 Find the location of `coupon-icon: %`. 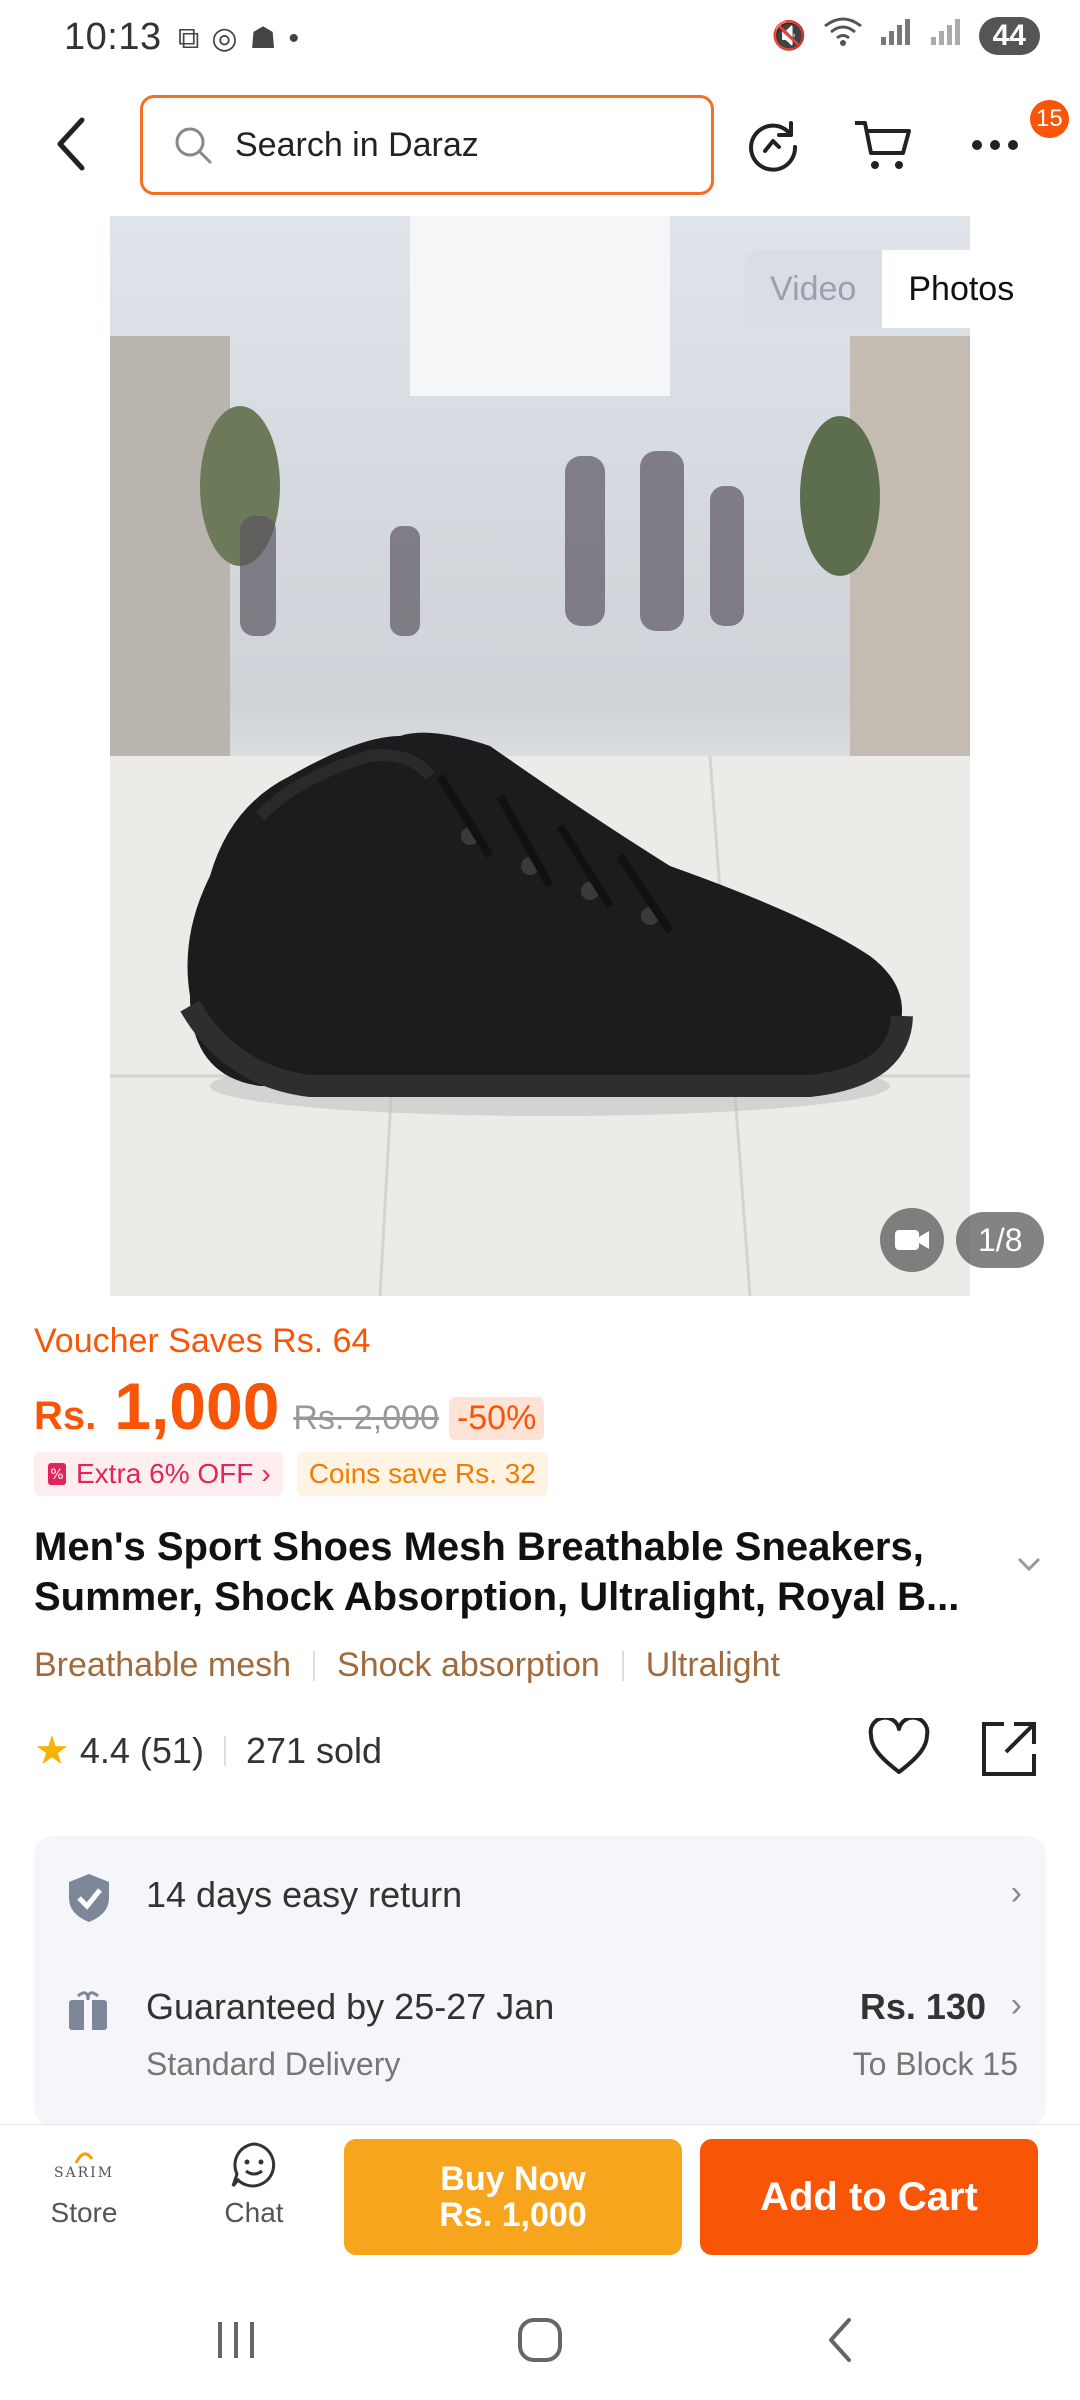

coupon-icon: % is located at coordinates (57, 1474).